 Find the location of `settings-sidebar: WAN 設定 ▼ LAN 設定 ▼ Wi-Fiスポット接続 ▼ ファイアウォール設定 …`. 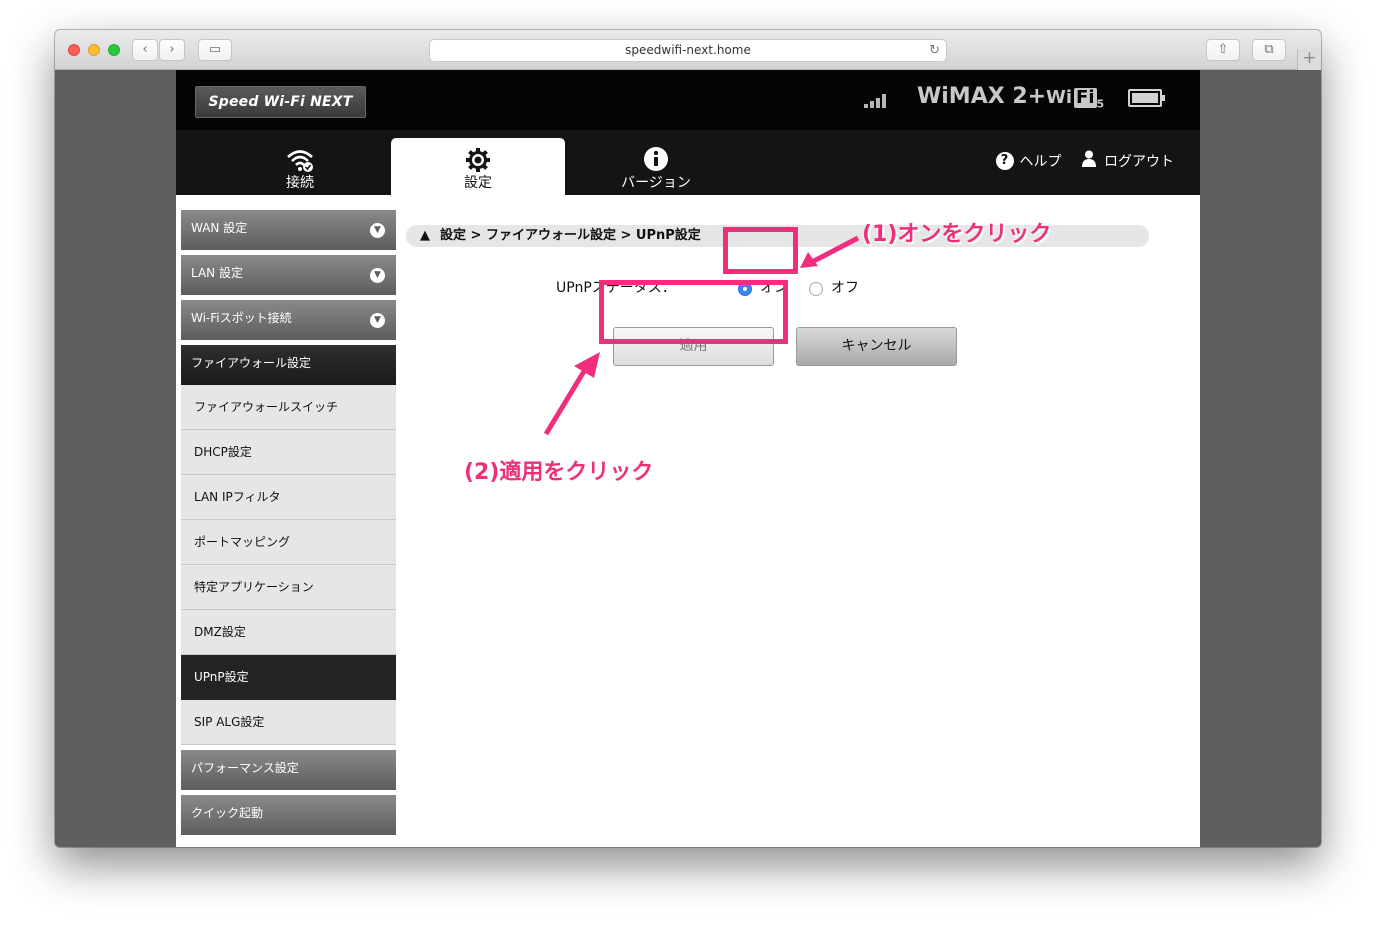

settings-sidebar: WAN 設定 ▼ LAN 設定 ▼ Wi-Fiスポット接続 ▼ ファイアウォール設定 … is located at coordinates (288, 525).